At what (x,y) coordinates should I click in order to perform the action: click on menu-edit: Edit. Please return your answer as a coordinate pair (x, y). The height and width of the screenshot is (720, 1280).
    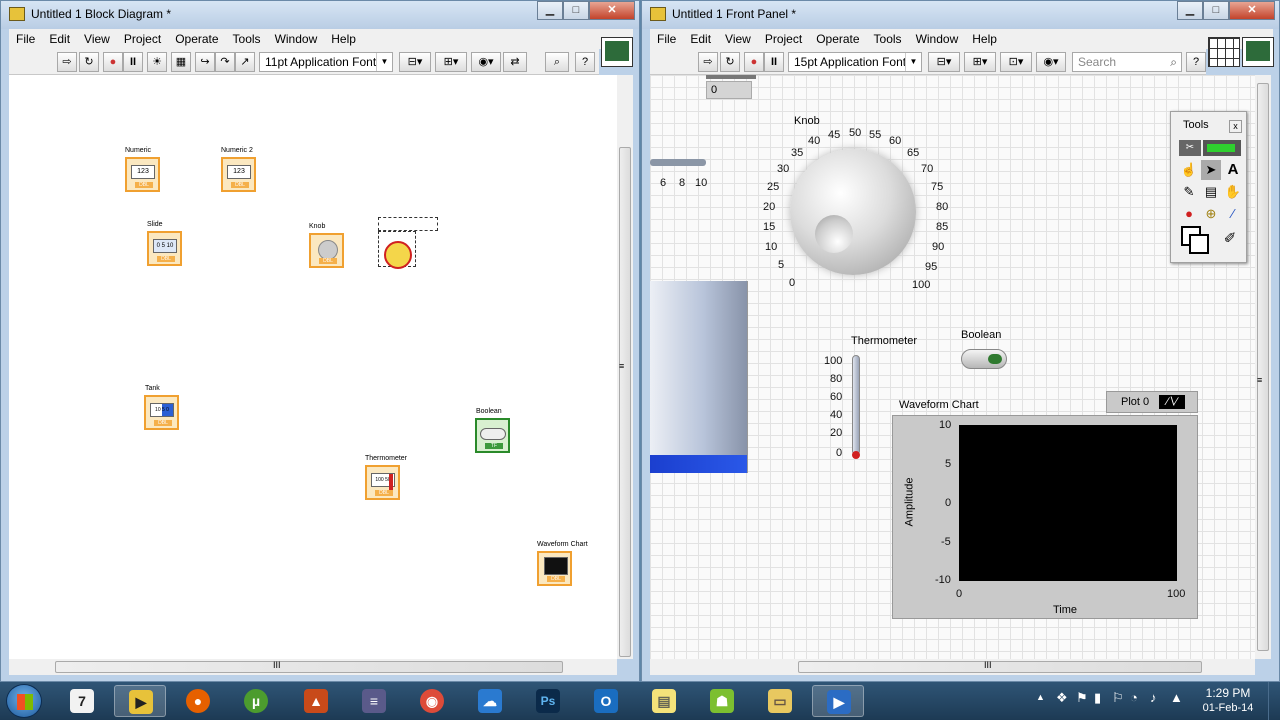
    Looking at the image, I should click on (700, 39).